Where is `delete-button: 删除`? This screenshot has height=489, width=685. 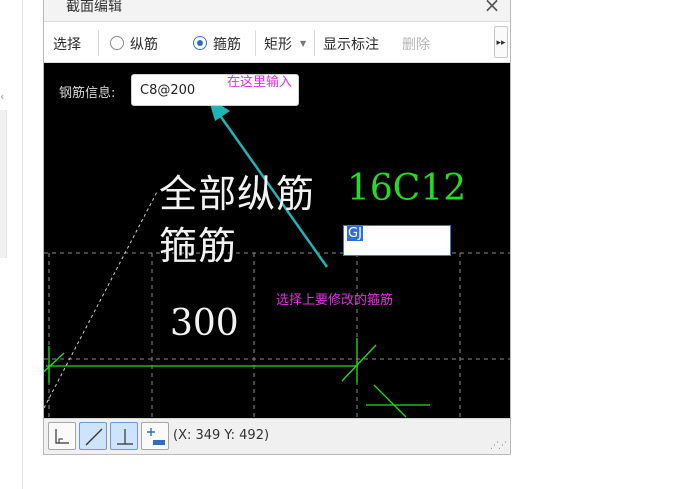
delete-button: 删除 is located at coordinates (416, 44).